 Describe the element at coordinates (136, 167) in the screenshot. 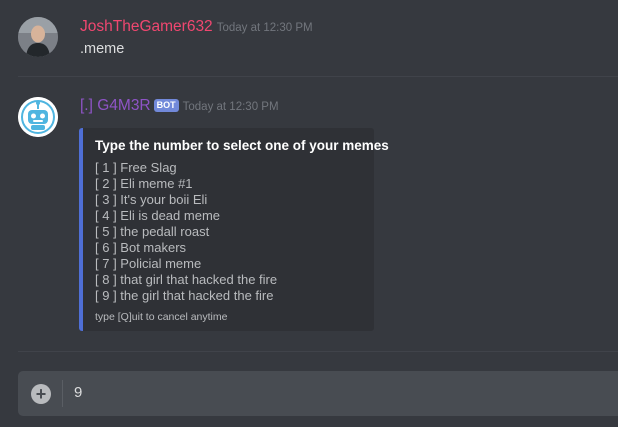

I see `list-item: [ 1 ] Free Slag` at that location.